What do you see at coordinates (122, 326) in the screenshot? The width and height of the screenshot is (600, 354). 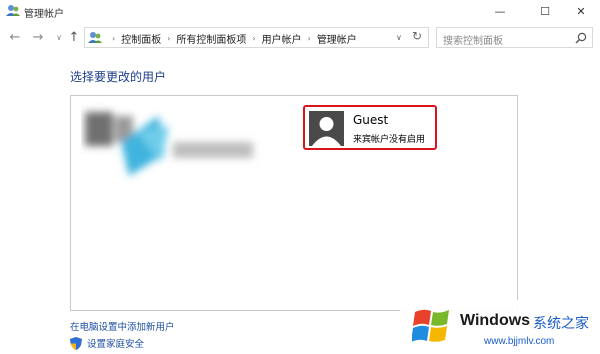 I see `add-new-user-link: 在电脑设置中添加新用户` at bounding box center [122, 326].